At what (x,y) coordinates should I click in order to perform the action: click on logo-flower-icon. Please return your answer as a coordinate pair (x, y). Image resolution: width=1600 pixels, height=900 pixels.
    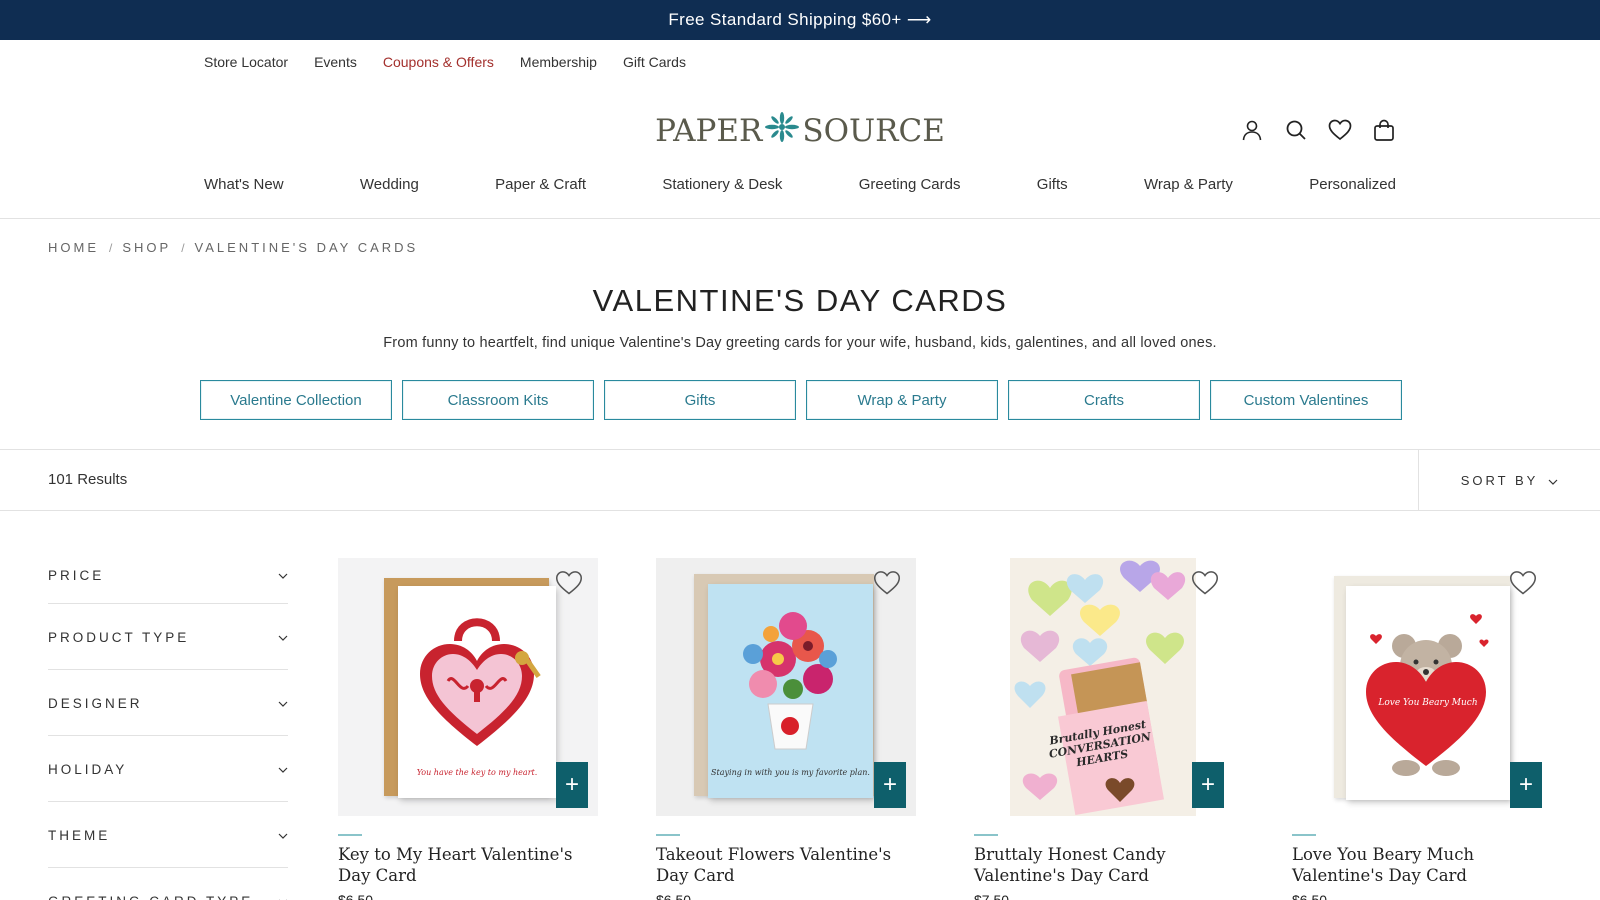
    Looking at the image, I should click on (782, 131).